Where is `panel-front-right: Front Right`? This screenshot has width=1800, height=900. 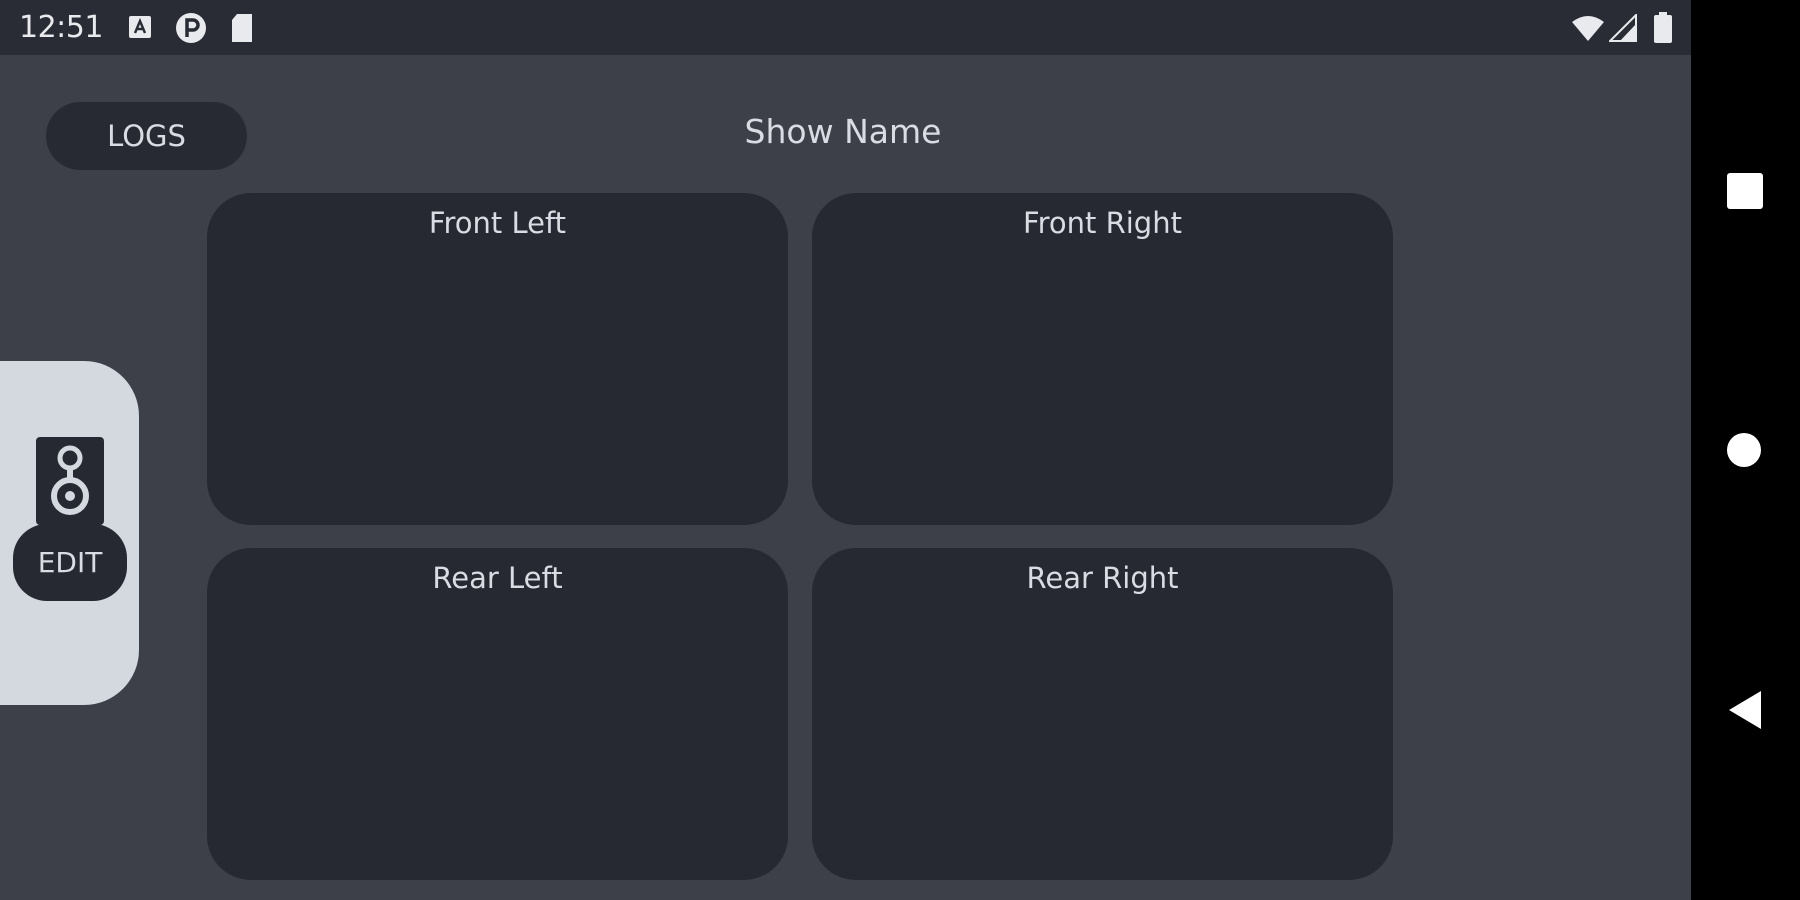
panel-front-right: Front Right is located at coordinates (1102, 359).